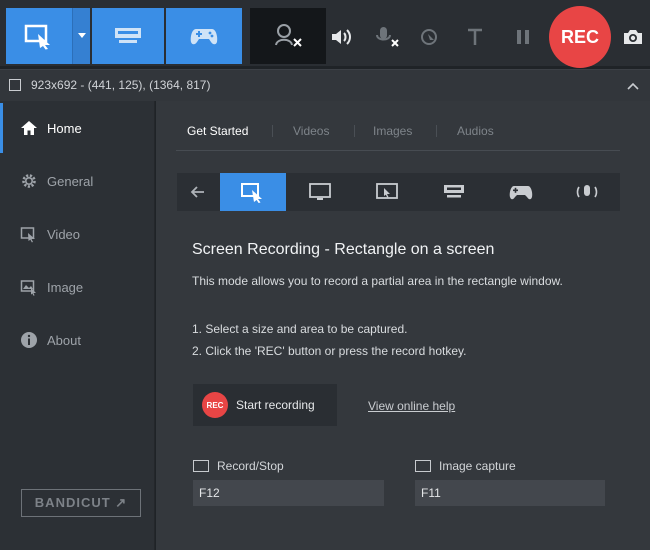  What do you see at coordinates (580, 37) in the screenshot?
I see `record-button: REC` at bounding box center [580, 37].